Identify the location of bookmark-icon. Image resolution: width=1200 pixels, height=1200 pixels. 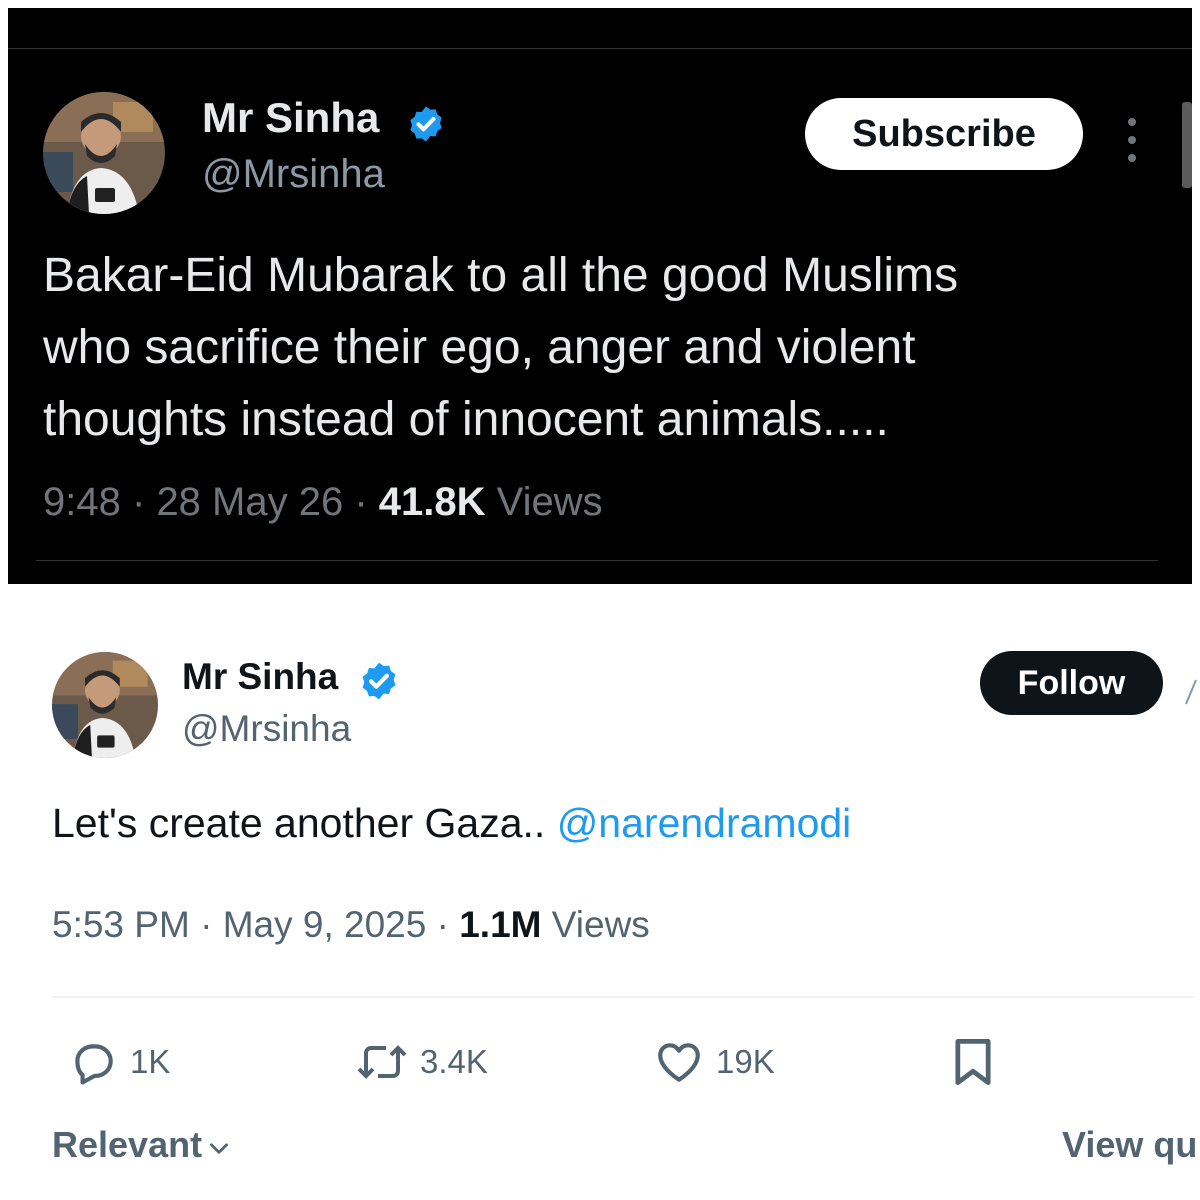
(973, 1062).